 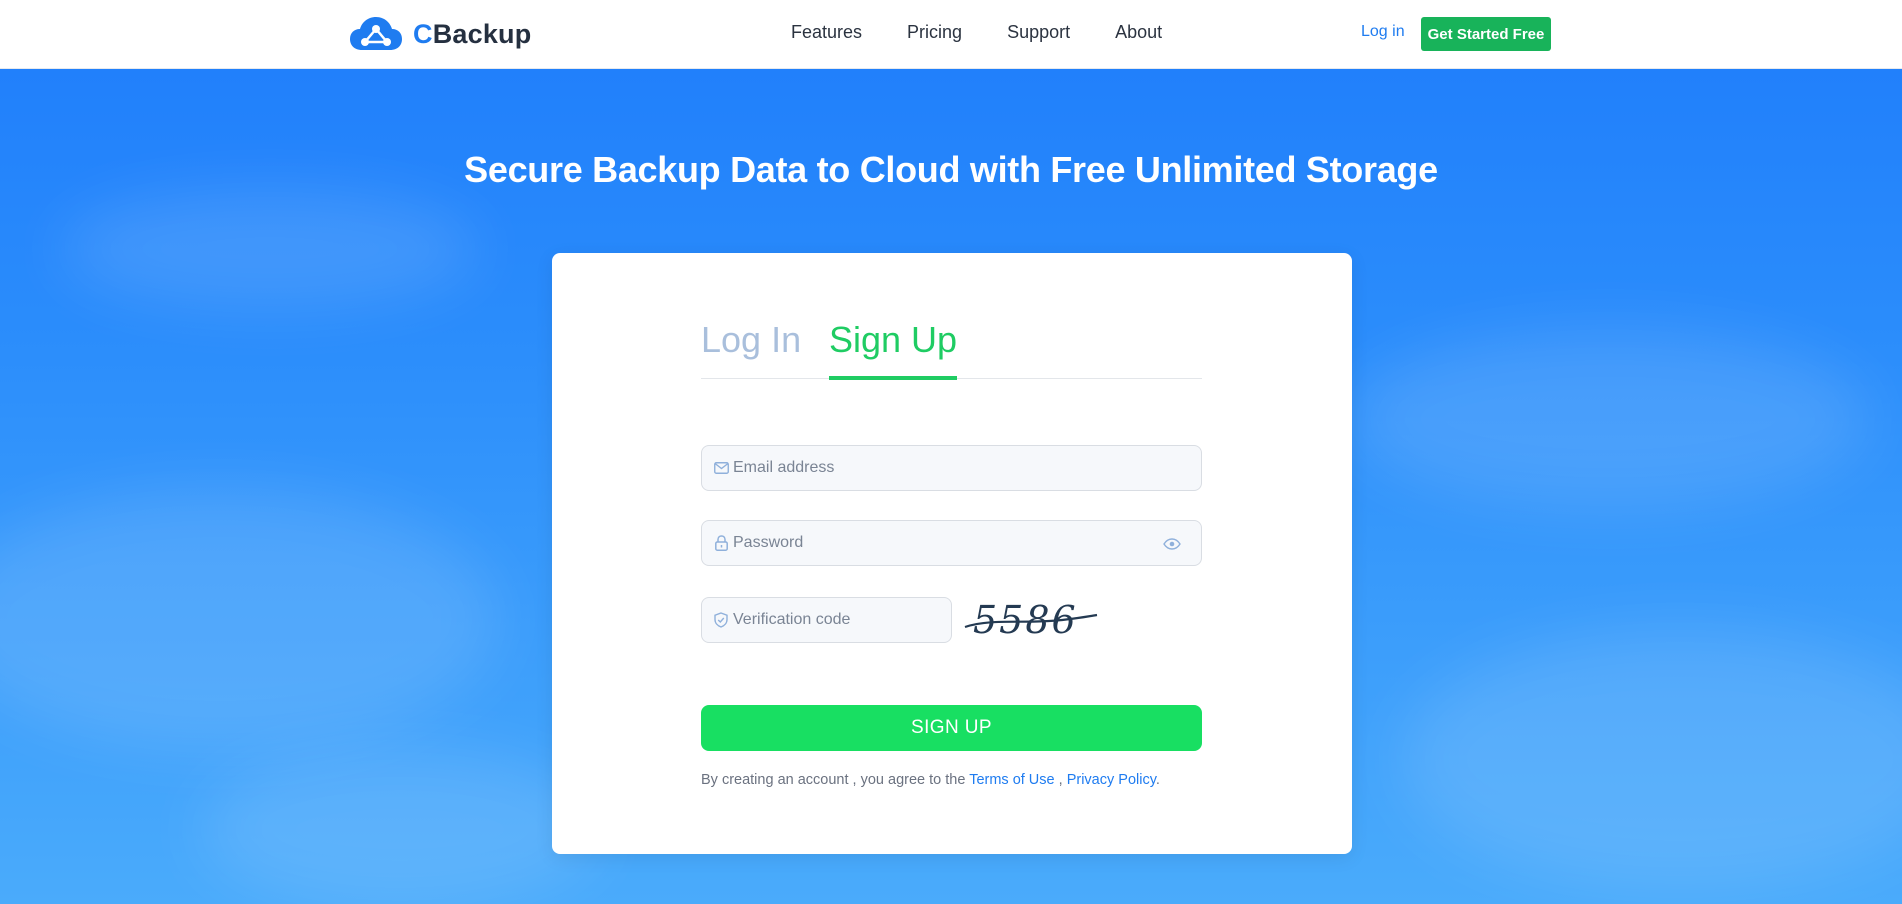 What do you see at coordinates (482, 33) in the screenshot?
I see `logo-word: Backup` at bounding box center [482, 33].